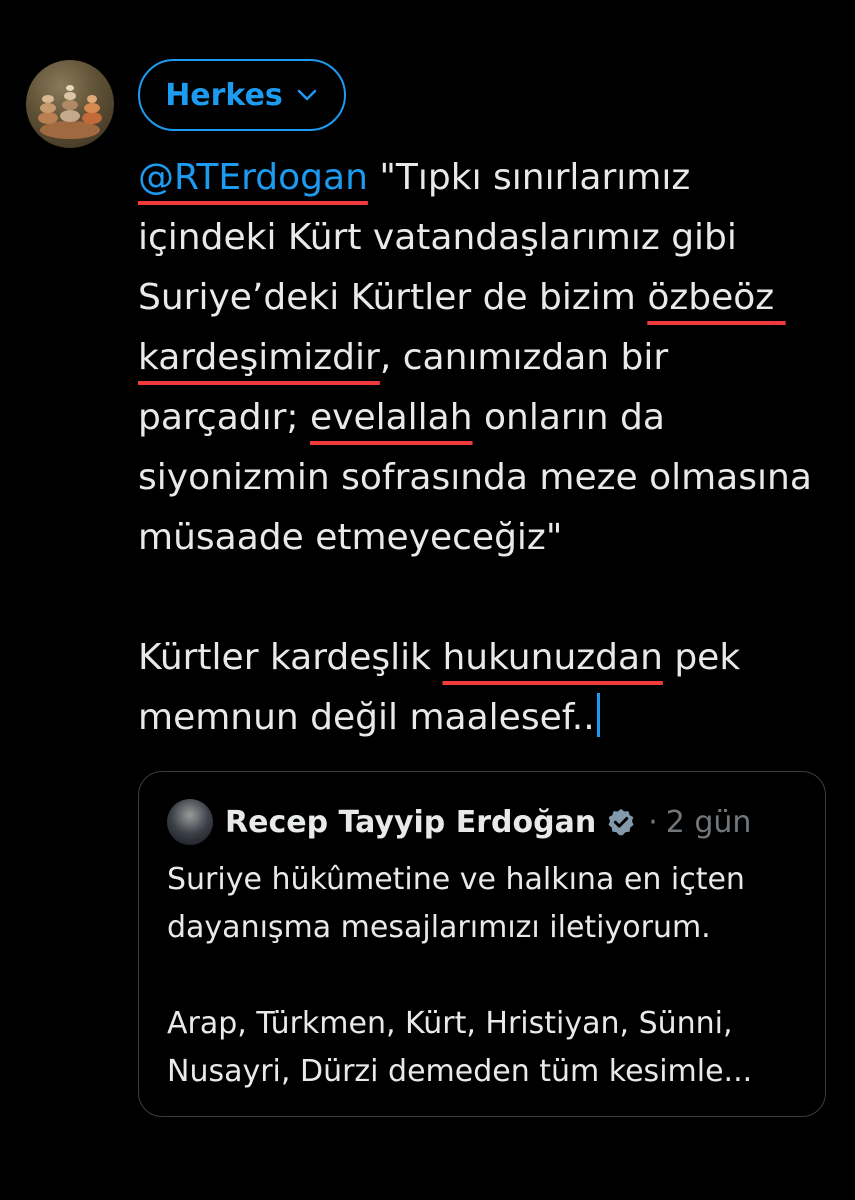 The width and height of the screenshot is (855, 1200). I want to click on quoted-author-name: Recep Tayyip Erdoğan, so click(410, 822).